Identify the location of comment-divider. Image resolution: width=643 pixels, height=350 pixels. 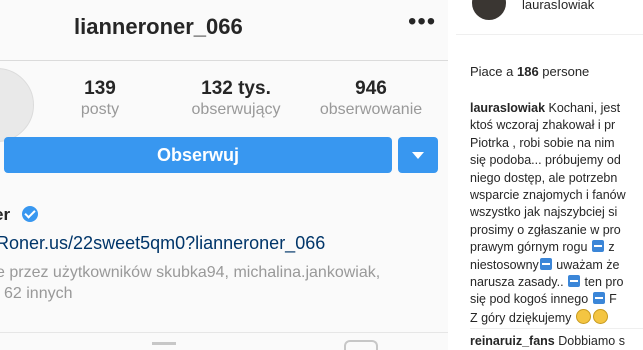
(556, 328).